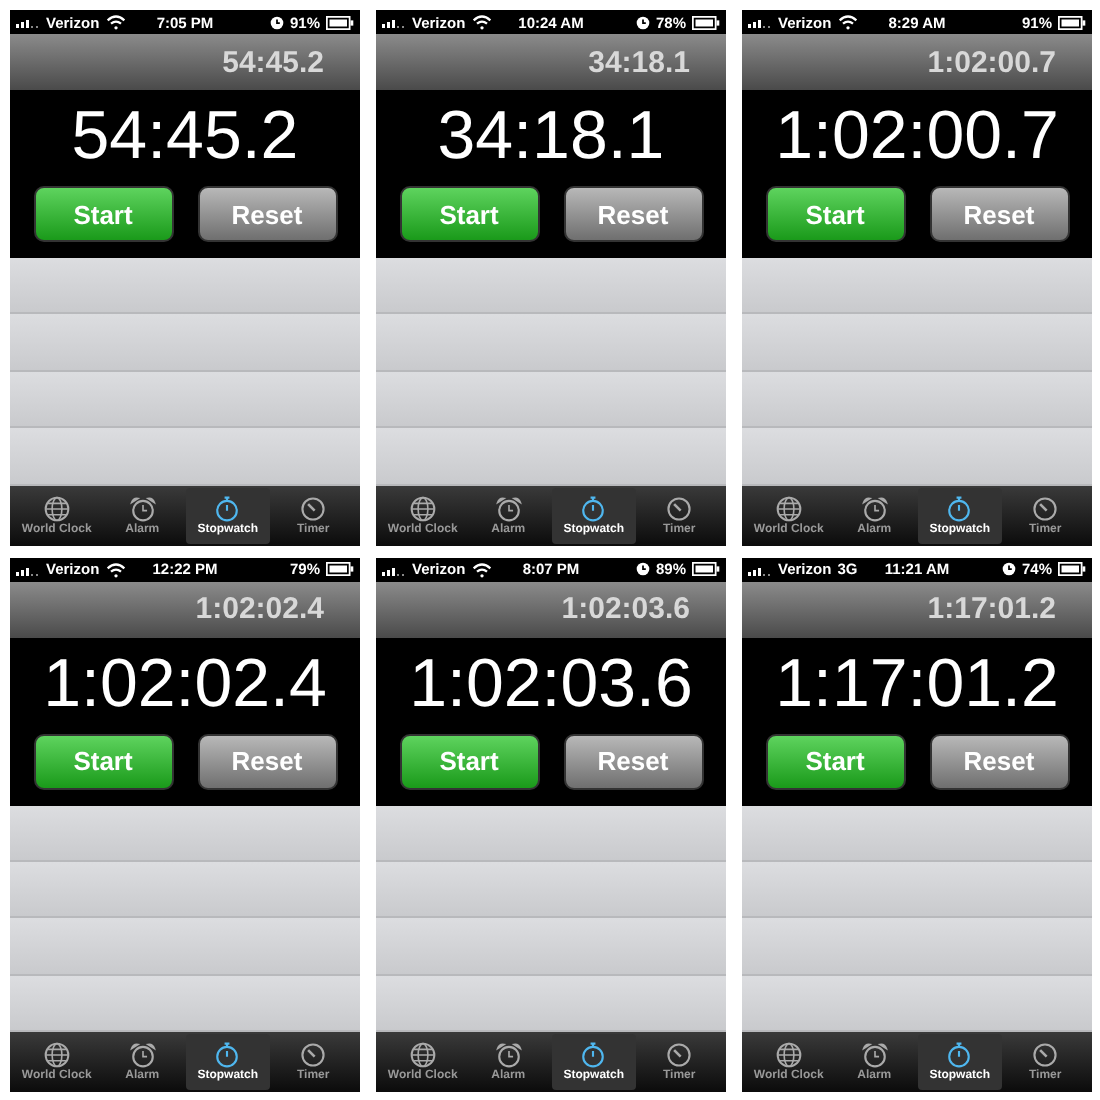  I want to click on lap-time: 54:45.2, so click(273, 62).